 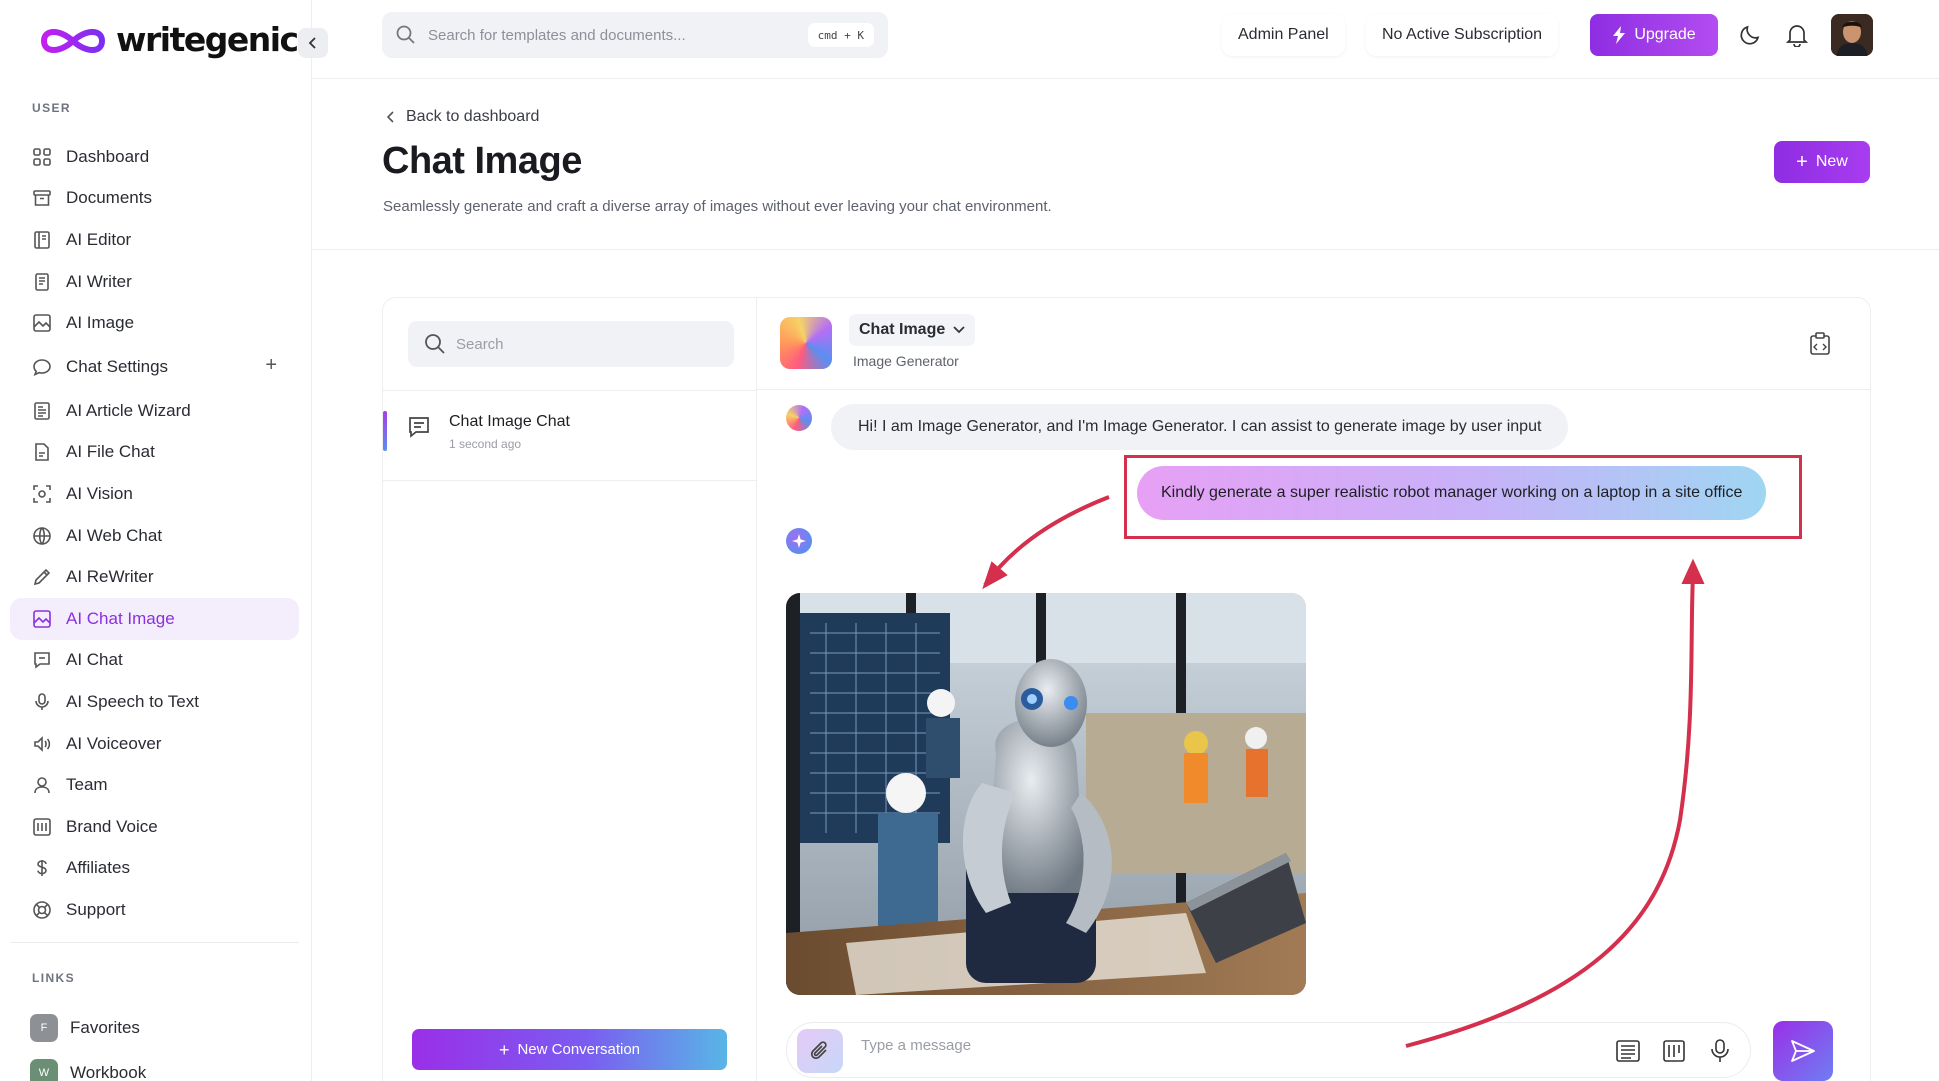 What do you see at coordinates (154, 661) in the screenshot?
I see `sidebar-item-ai-chat: AI Chat` at bounding box center [154, 661].